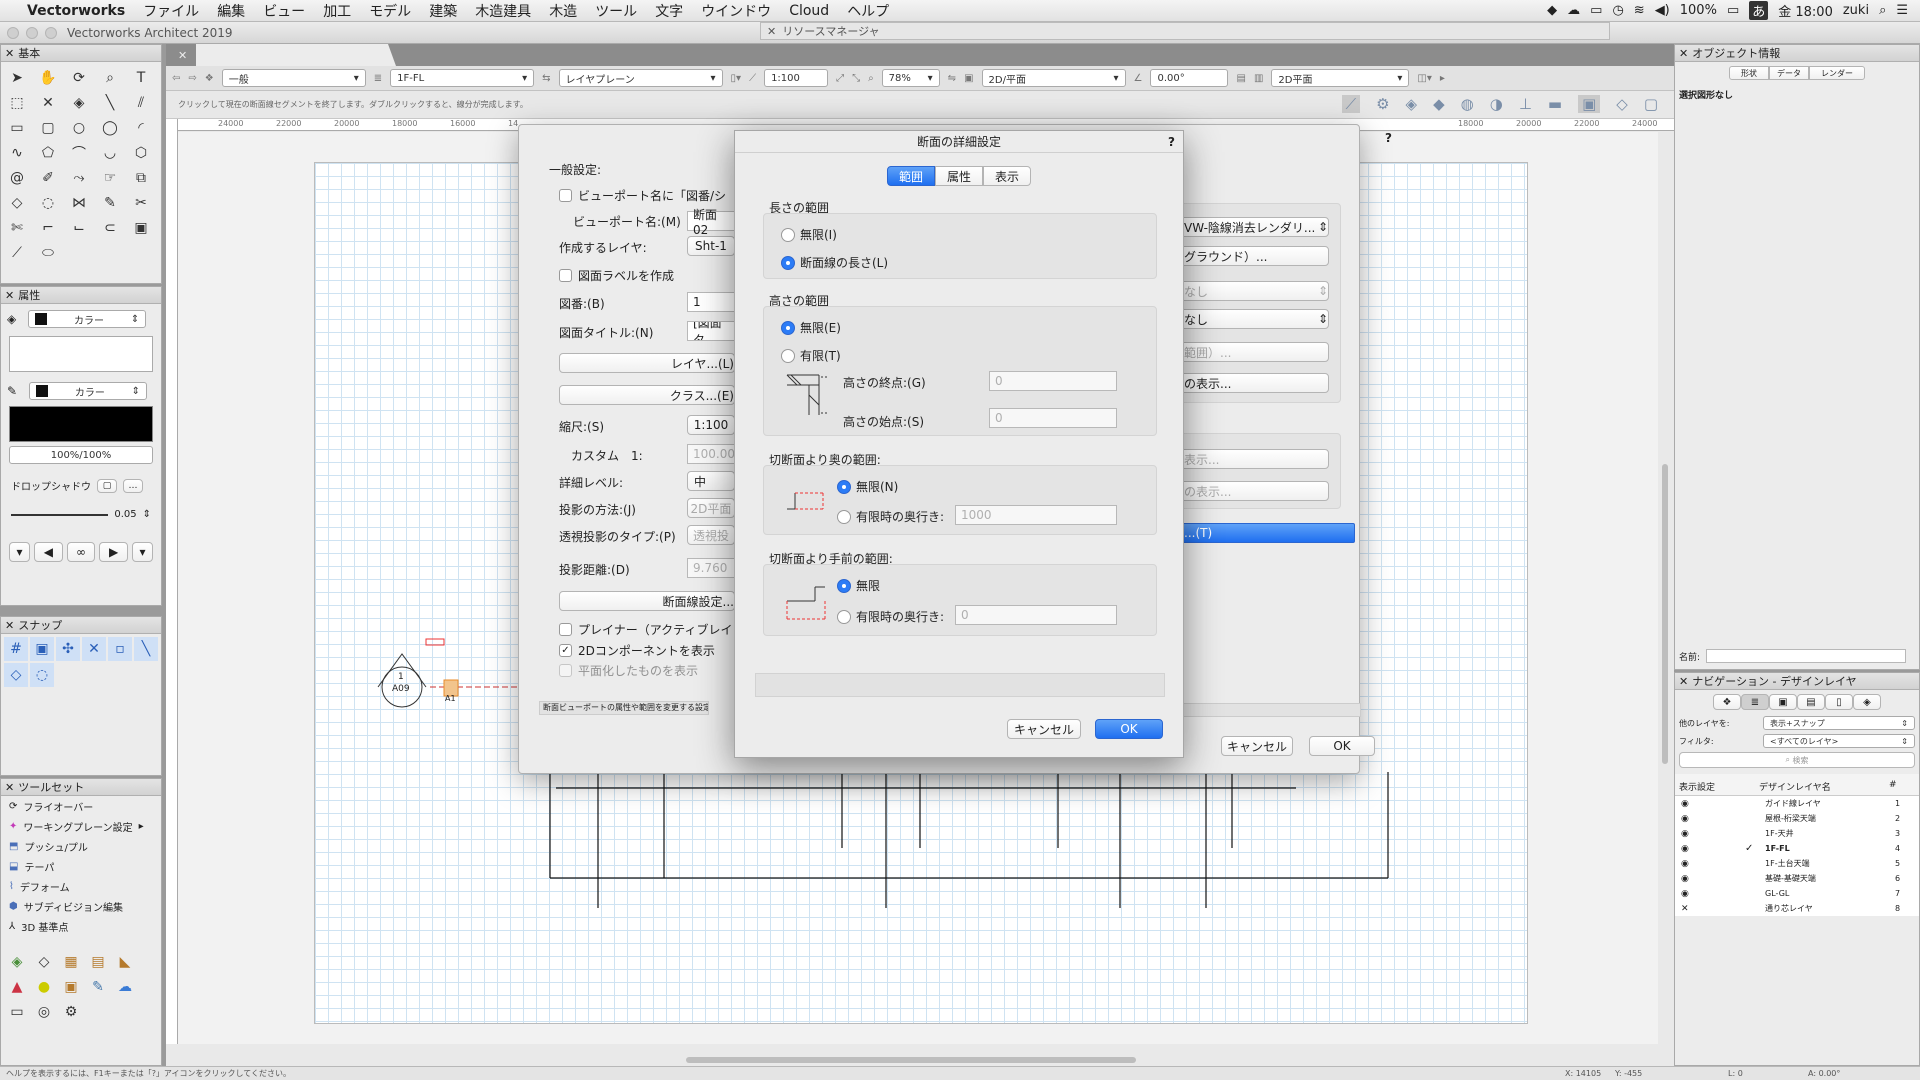  Describe the element at coordinates (1719, 786) in the screenshot. I see `col-display: 表示設定` at that location.